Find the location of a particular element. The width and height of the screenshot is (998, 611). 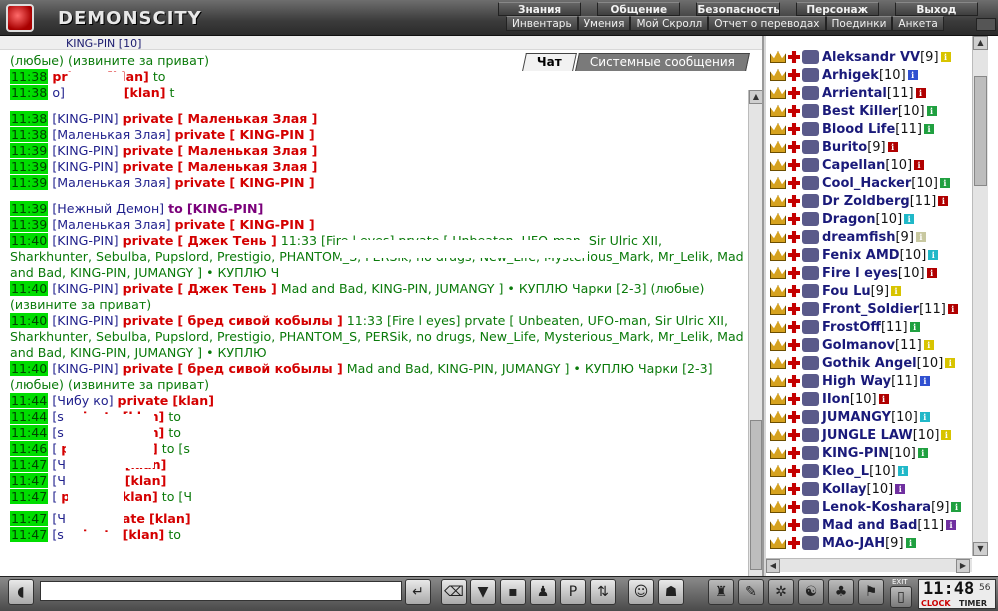

lantern-icon: ♜ is located at coordinates (721, 592).